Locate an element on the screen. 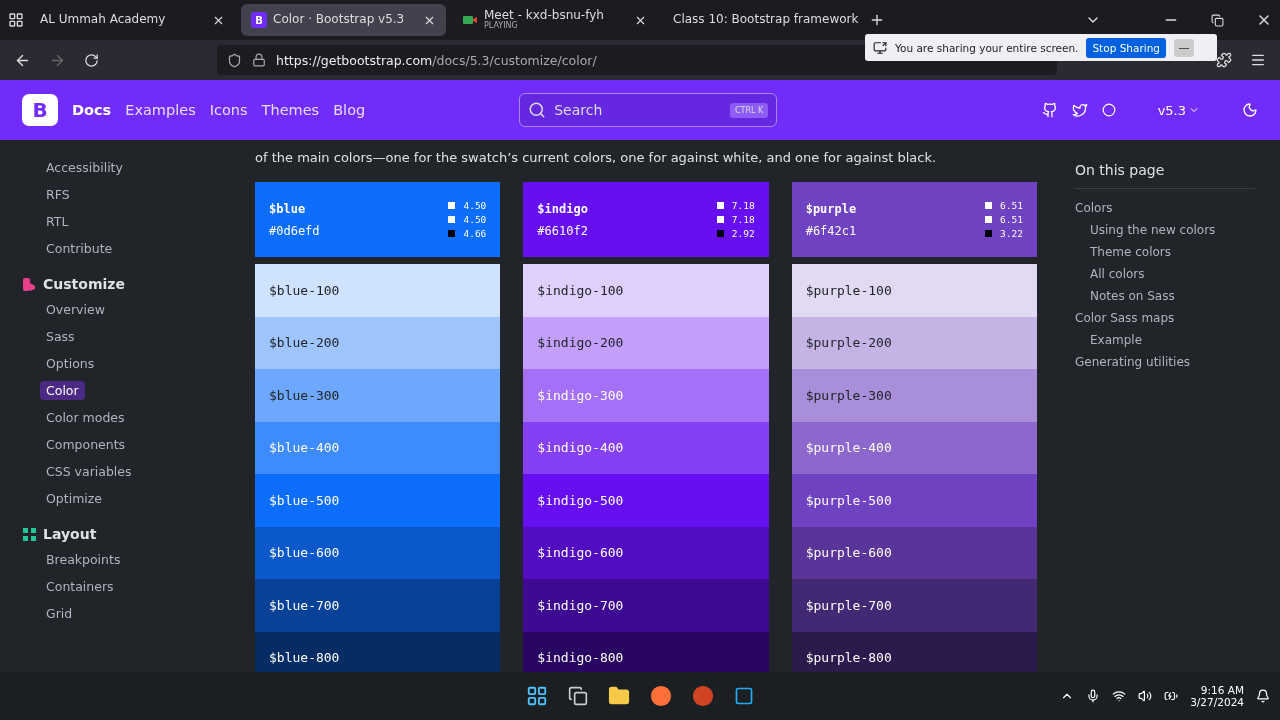 The image size is (1280, 720). color-hex: #6610f2 is located at coordinates (563, 230).